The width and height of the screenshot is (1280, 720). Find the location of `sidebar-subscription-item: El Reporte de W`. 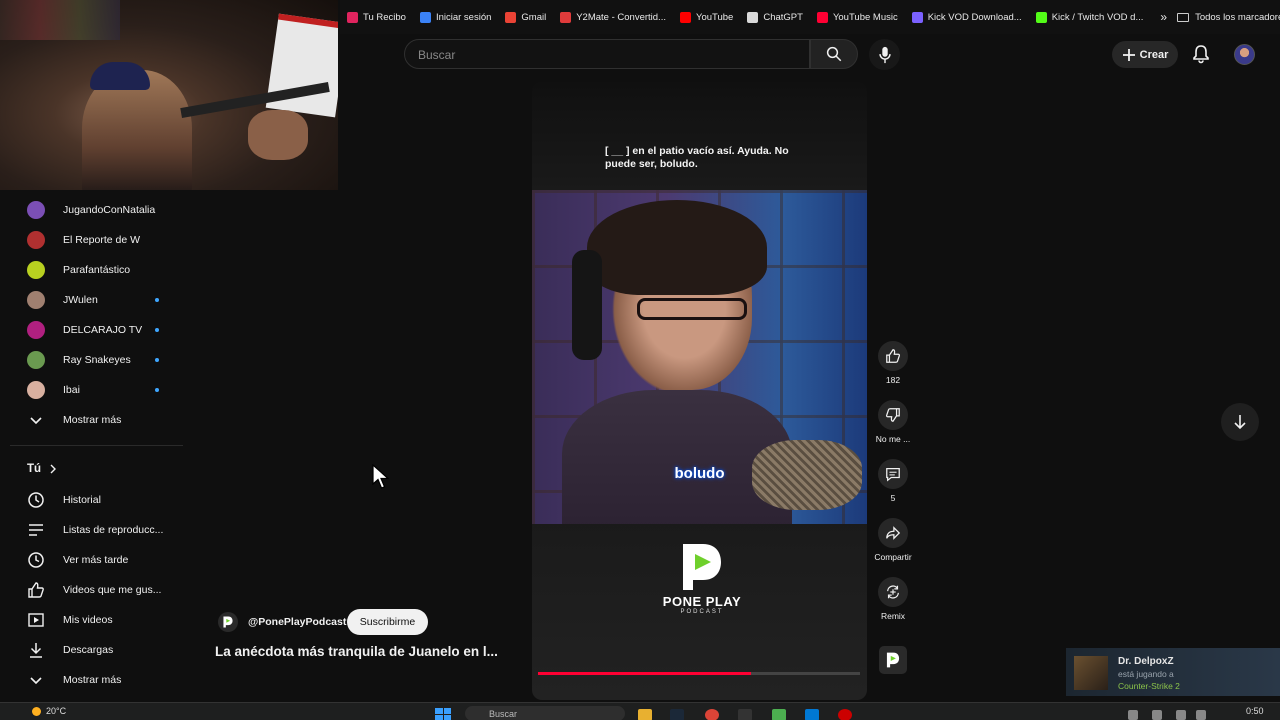

sidebar-subscription-item: El Reporte de W is located at coordinates (92, 240).